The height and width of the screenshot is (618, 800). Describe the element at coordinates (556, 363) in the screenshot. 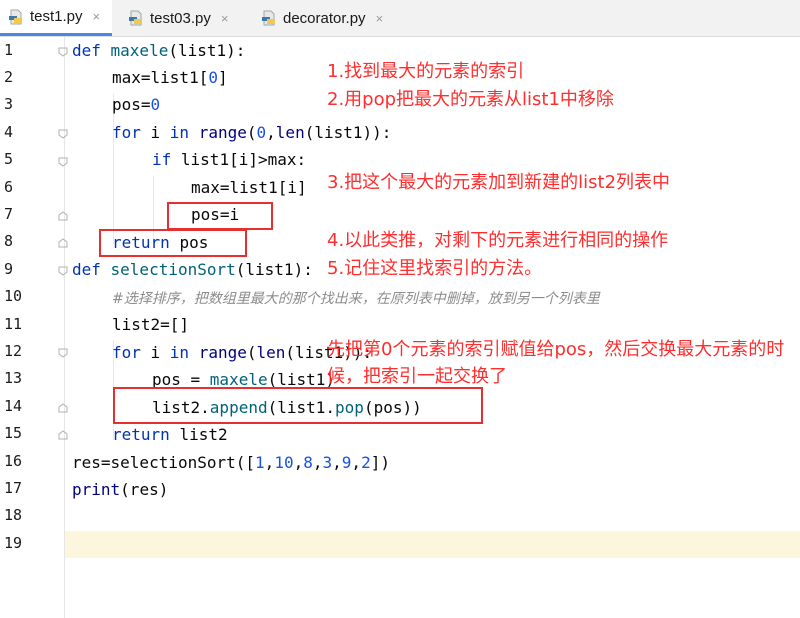

I see `annotation-explanation: 先把第0个元素的索引赋值给pos，然后交换最大元素的时候，把索引一起交换了` at that location.